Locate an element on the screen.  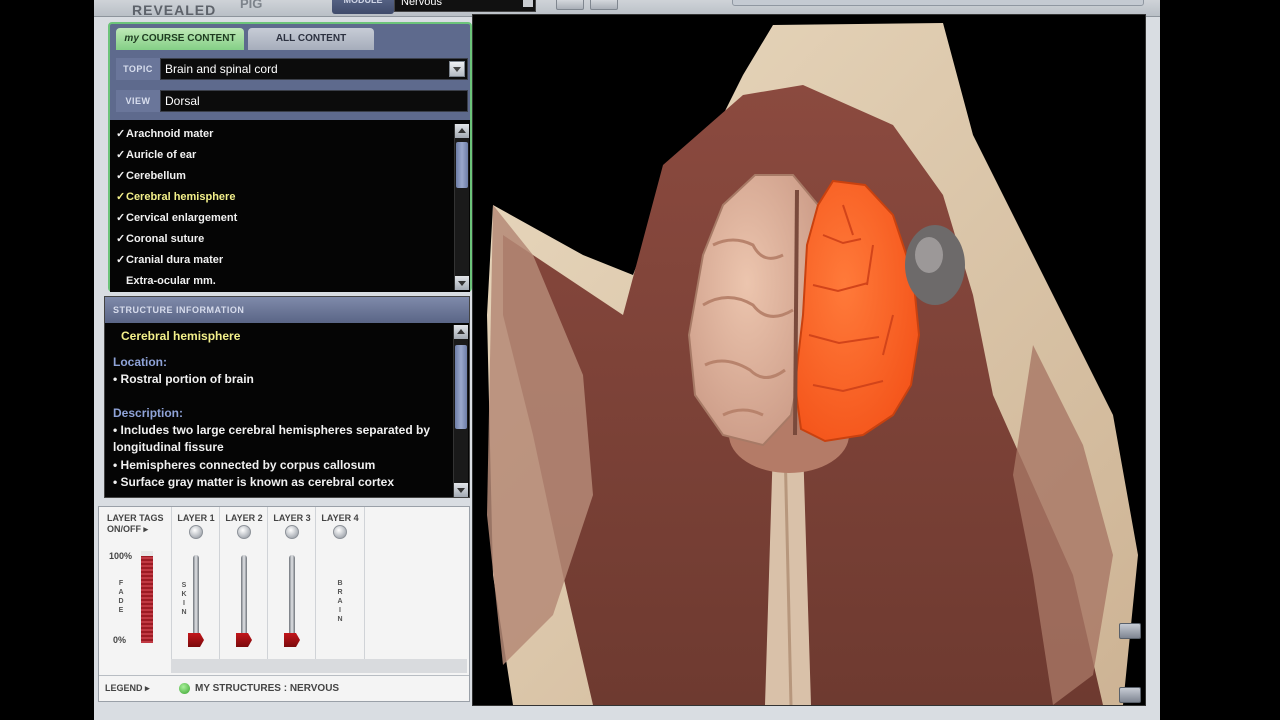
layer-3-tag-toggle is located at coordinates (292, 532).